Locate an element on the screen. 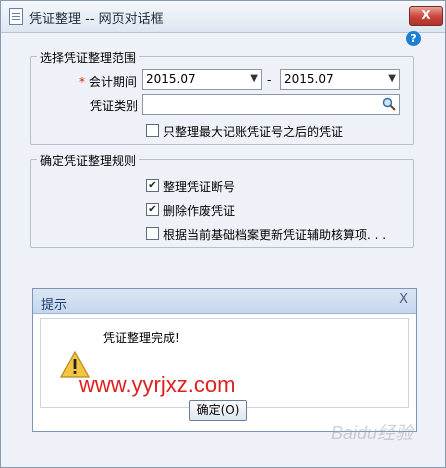 This screenshot has width=446, height=468. document-icon is located at coordinates (16, 16).